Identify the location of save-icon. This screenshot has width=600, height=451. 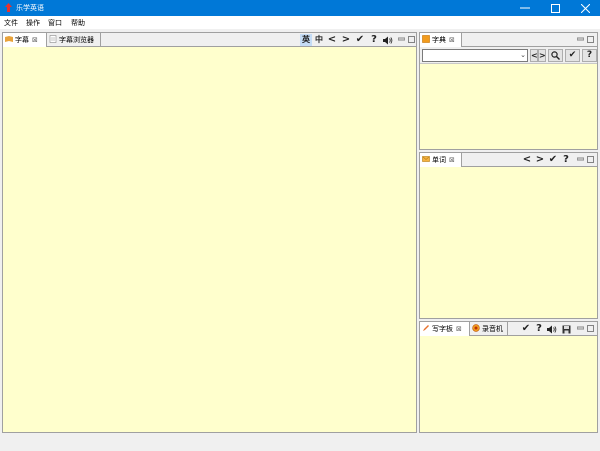
(566, 329).